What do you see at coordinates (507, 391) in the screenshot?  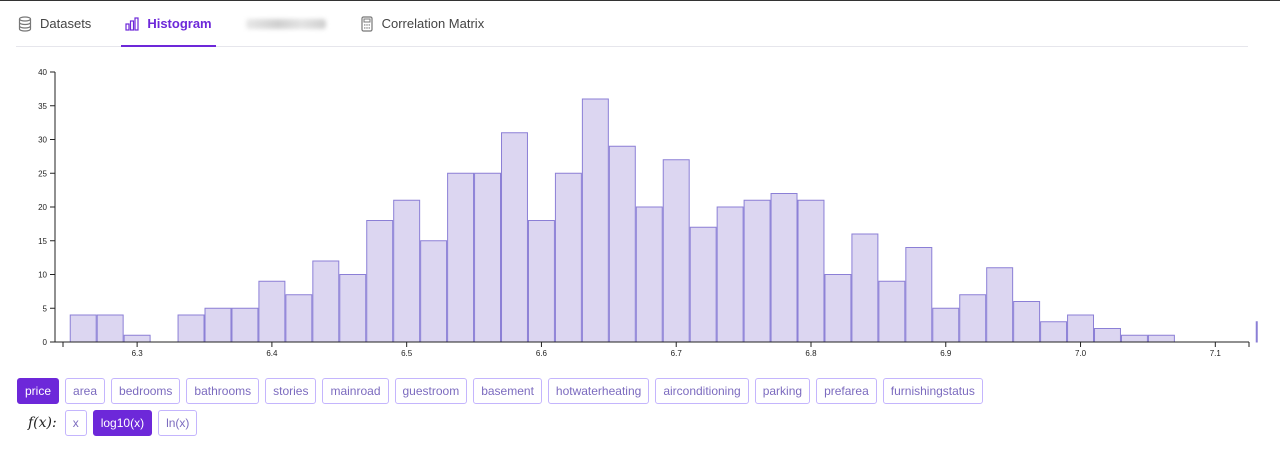 I see `column-chip-basement: basement` at bounding box center [507, 391].